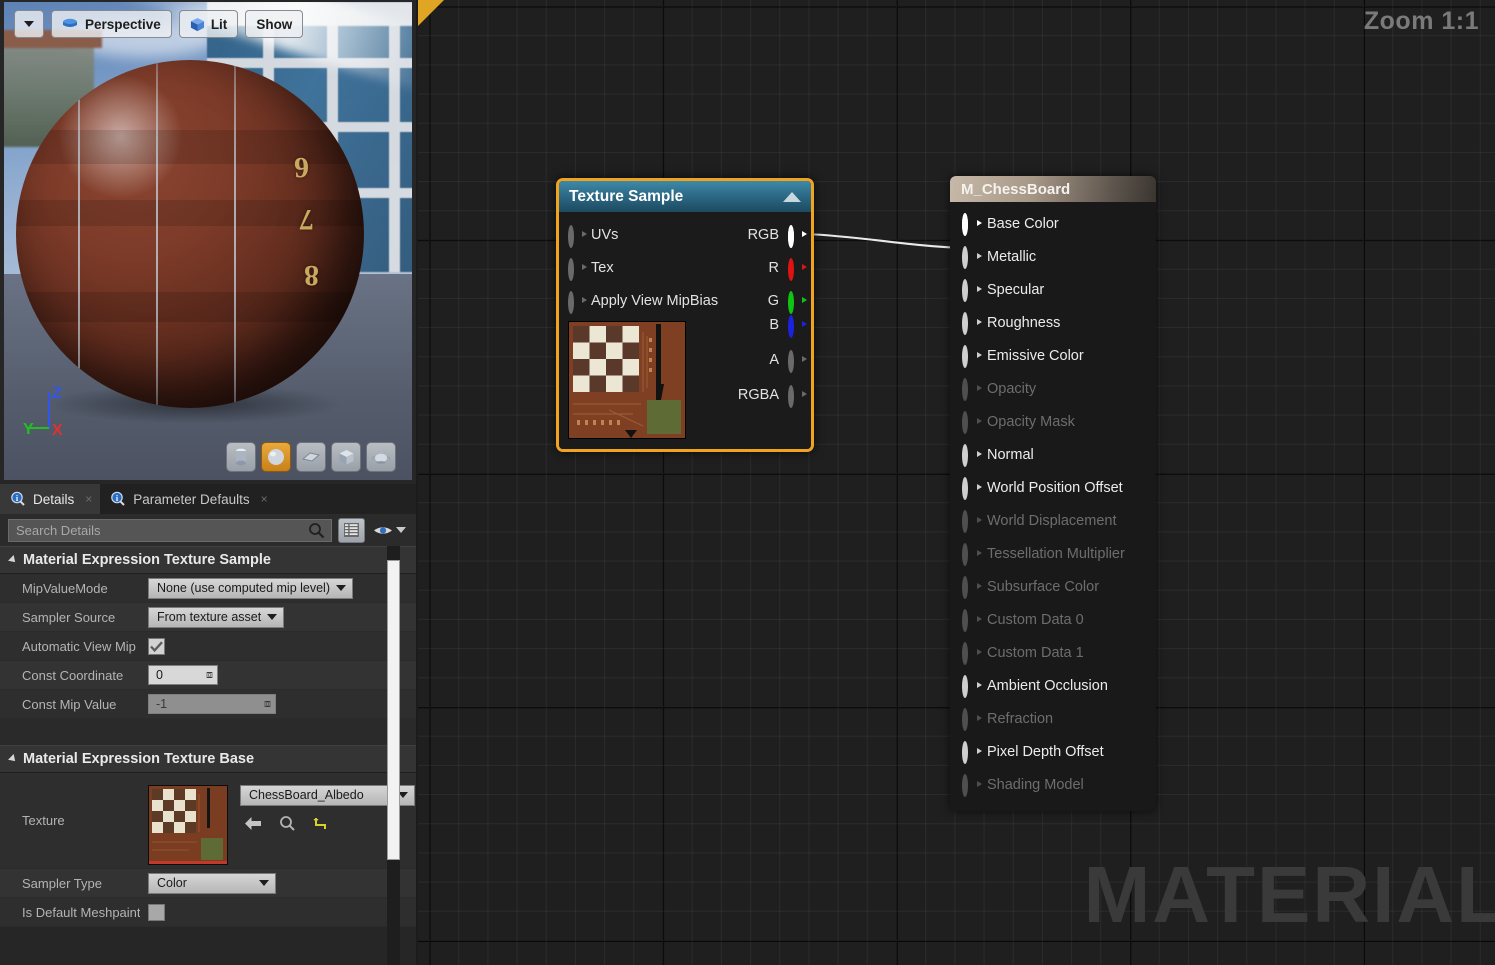  I want to click on tab-parameter-defaults: i Parameter Defaults ×, so click(187, 499).